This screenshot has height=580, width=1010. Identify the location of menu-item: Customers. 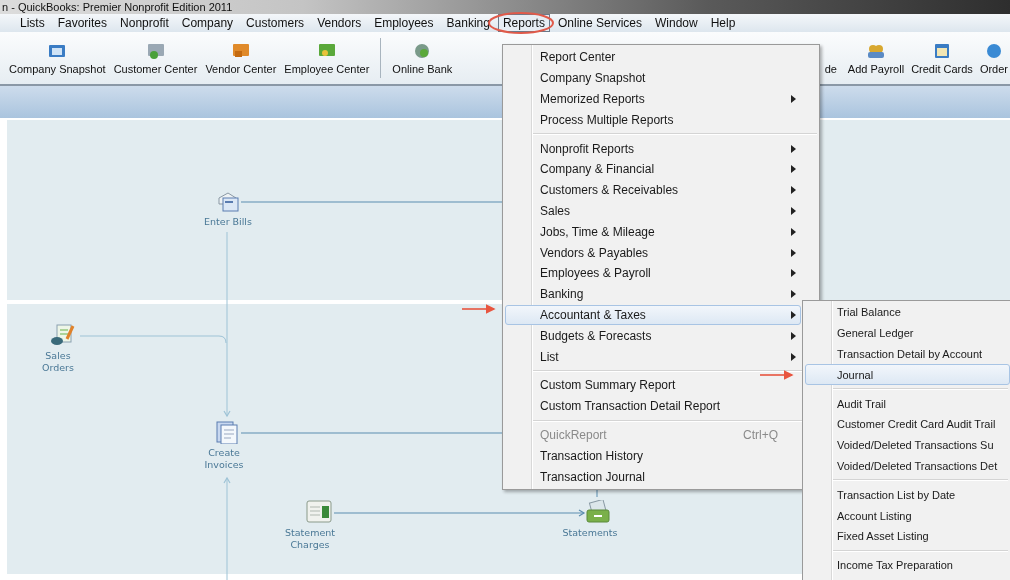
(275, 23).